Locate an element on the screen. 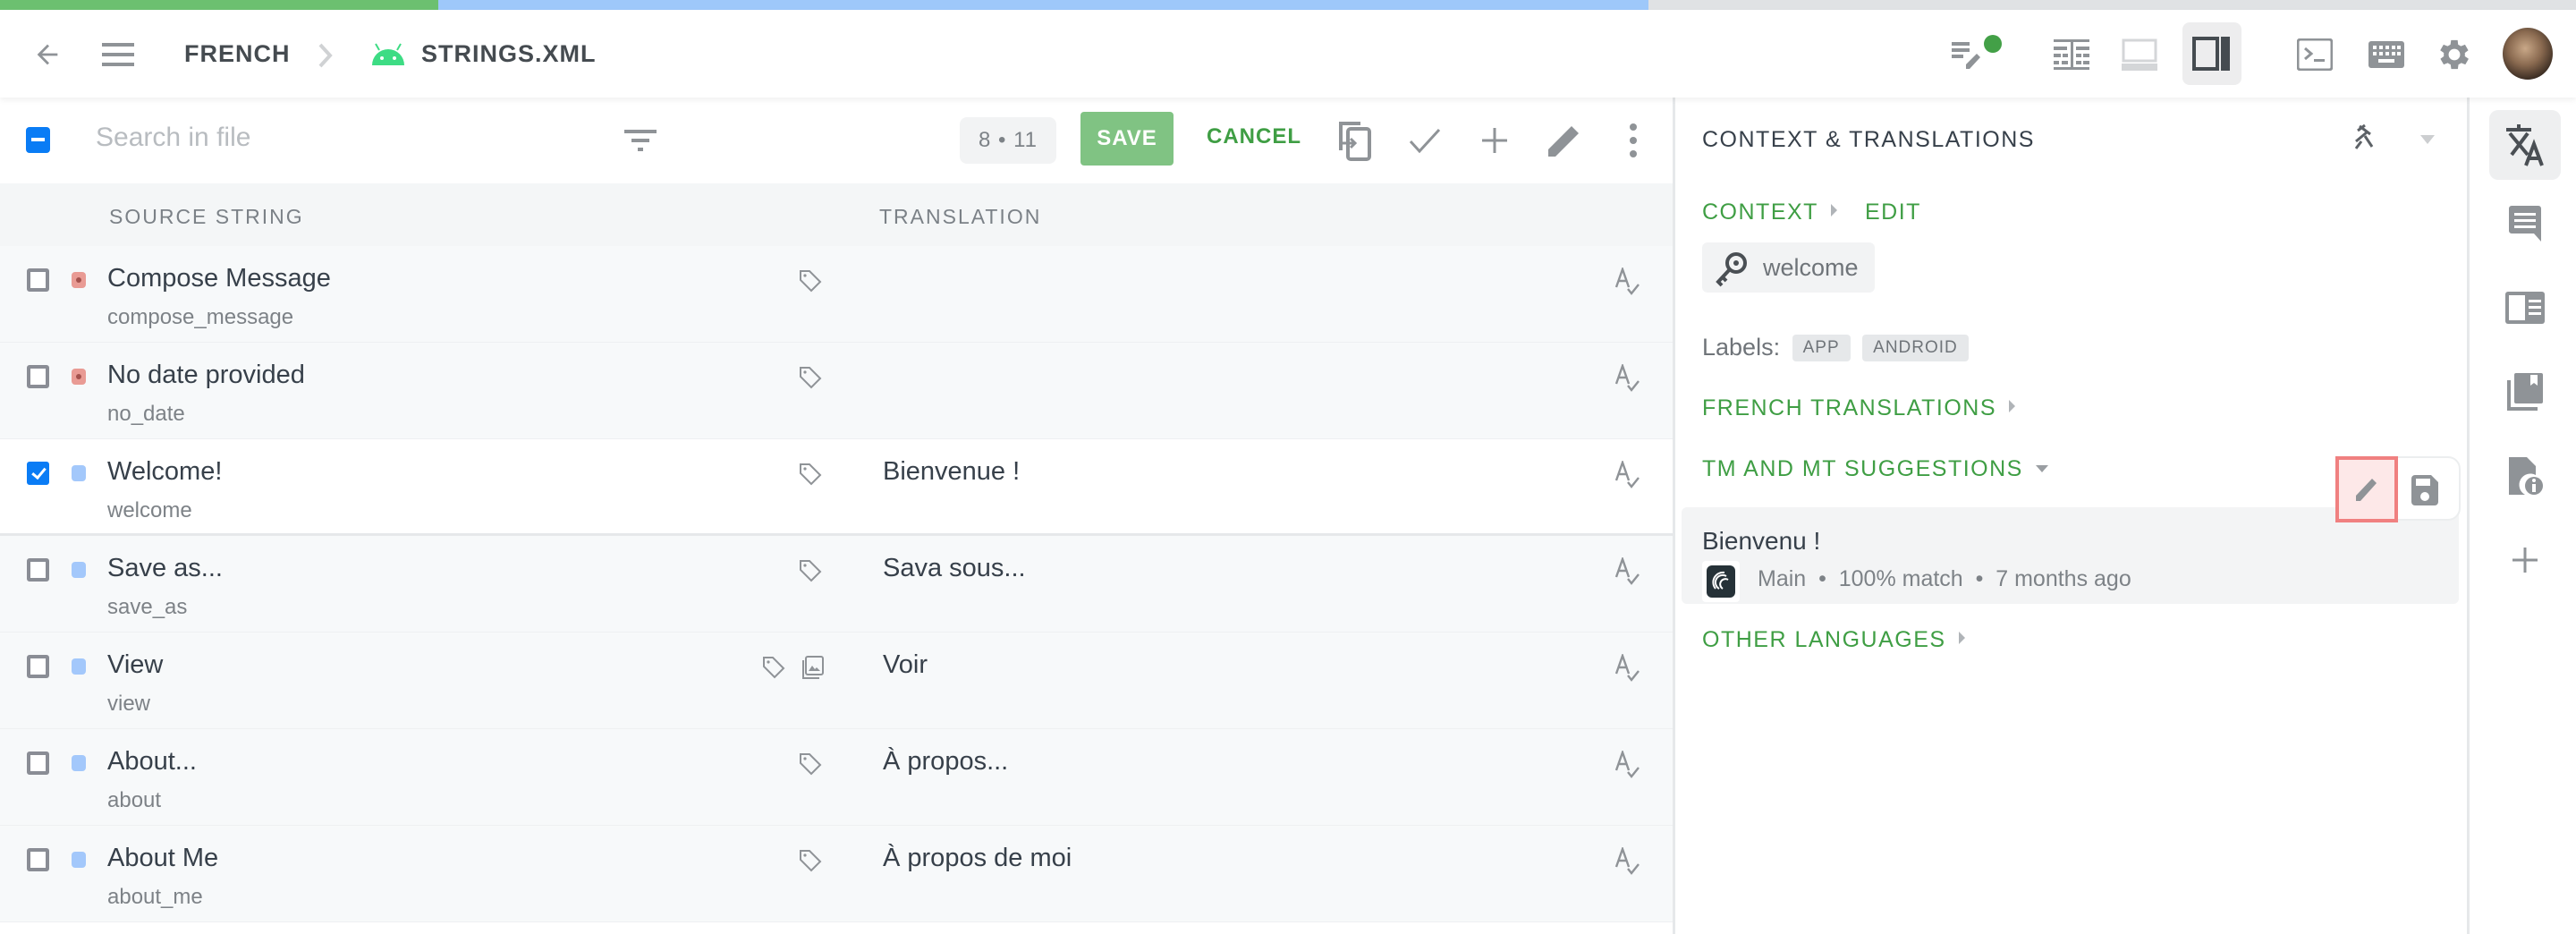 This screenshot has height=934, width=2576. filter-button is located at coordinates (640, 140).